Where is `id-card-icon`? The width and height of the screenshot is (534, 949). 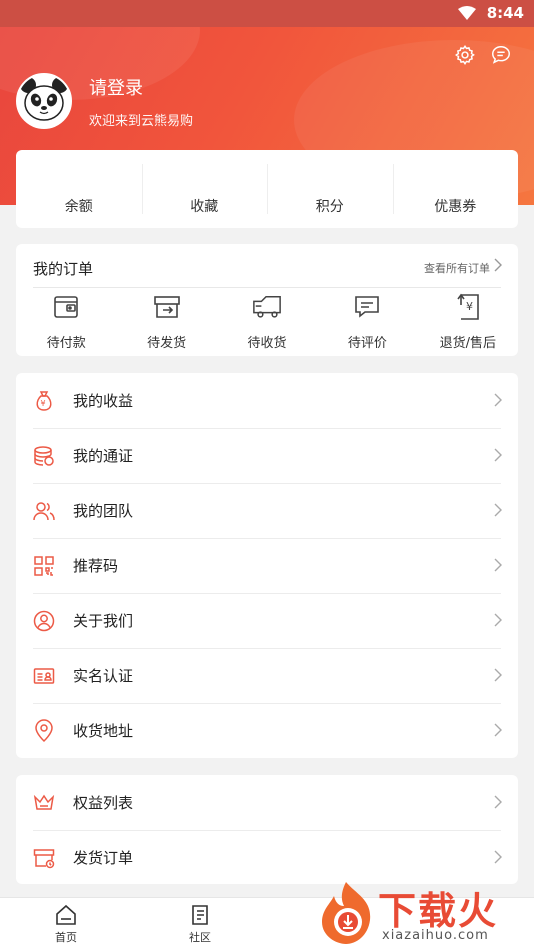
id-card-icon is located at coordinates (44, 676).